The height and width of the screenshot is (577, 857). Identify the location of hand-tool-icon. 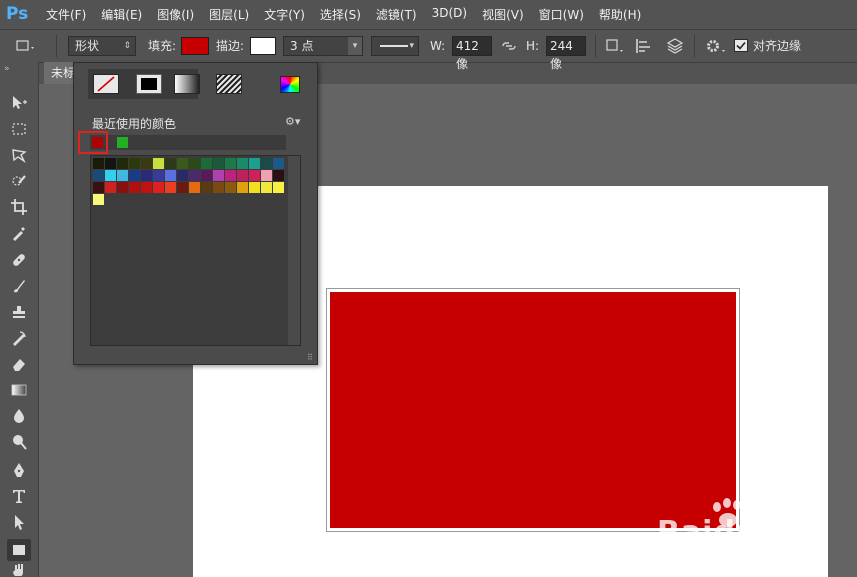
(19, 570).